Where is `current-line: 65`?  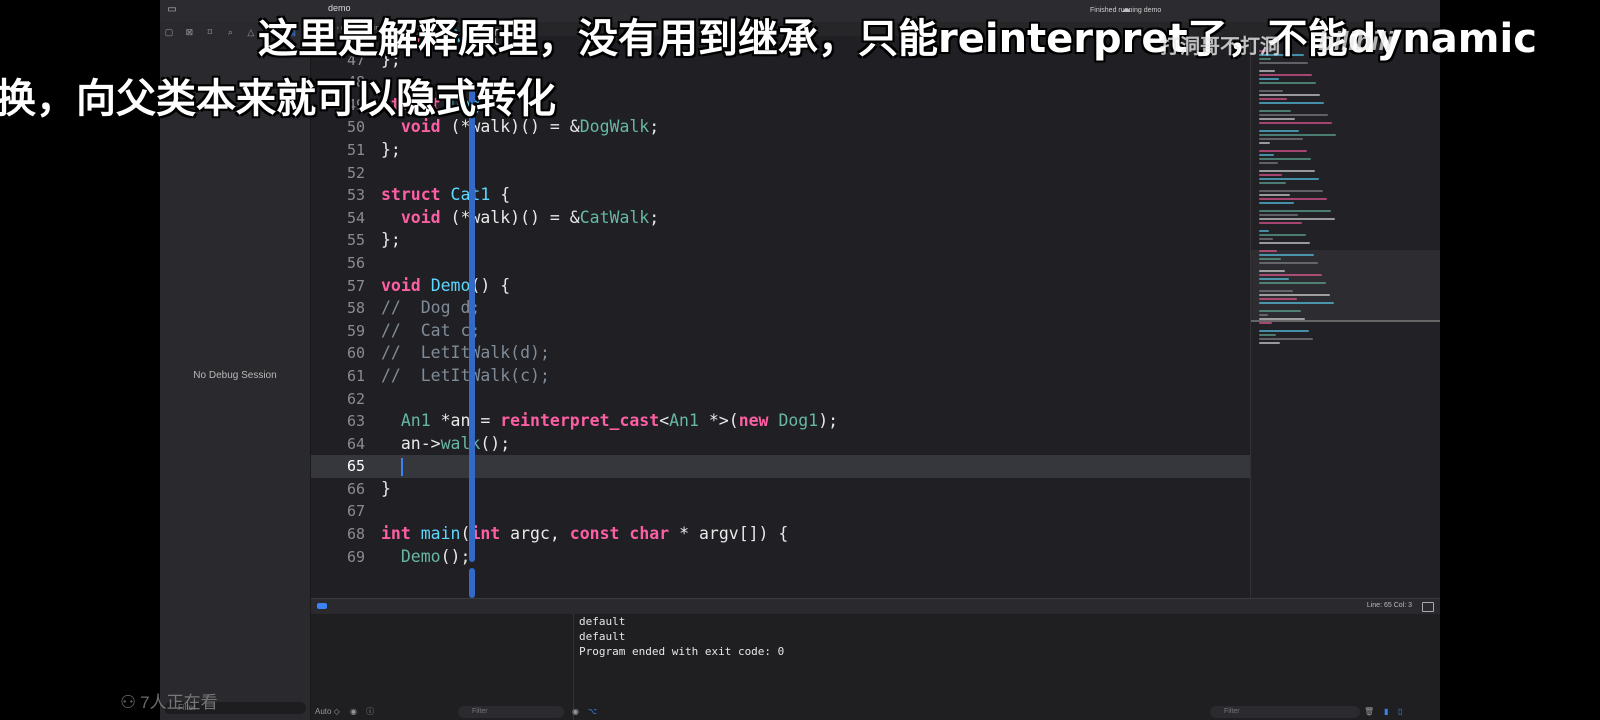 current-line: 65 is located at coordinates (780, 466).